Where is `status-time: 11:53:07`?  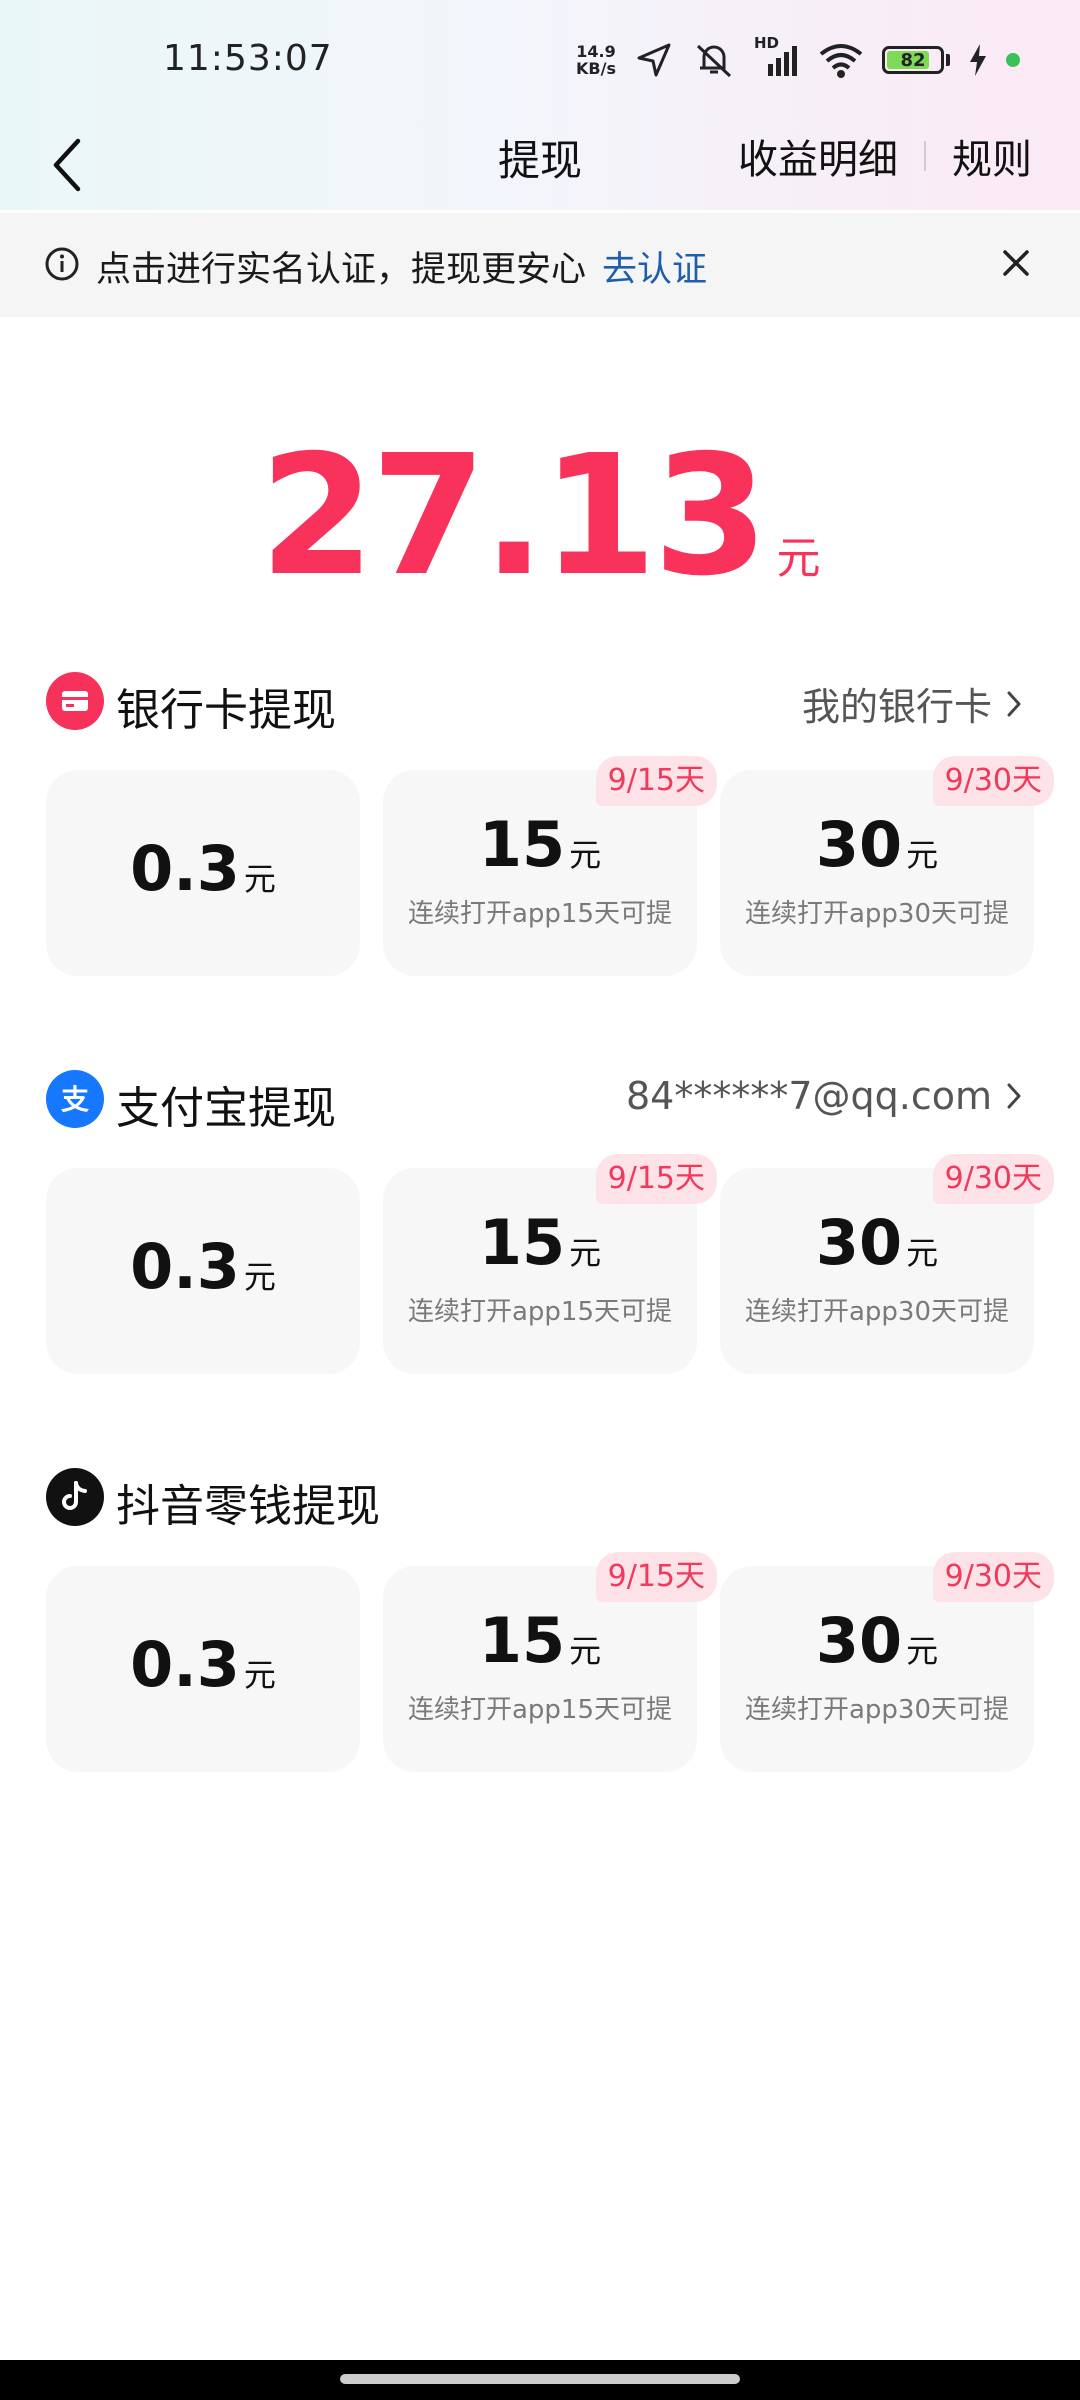 status-time: 11:53:07 is located at coordinates (248, 58).